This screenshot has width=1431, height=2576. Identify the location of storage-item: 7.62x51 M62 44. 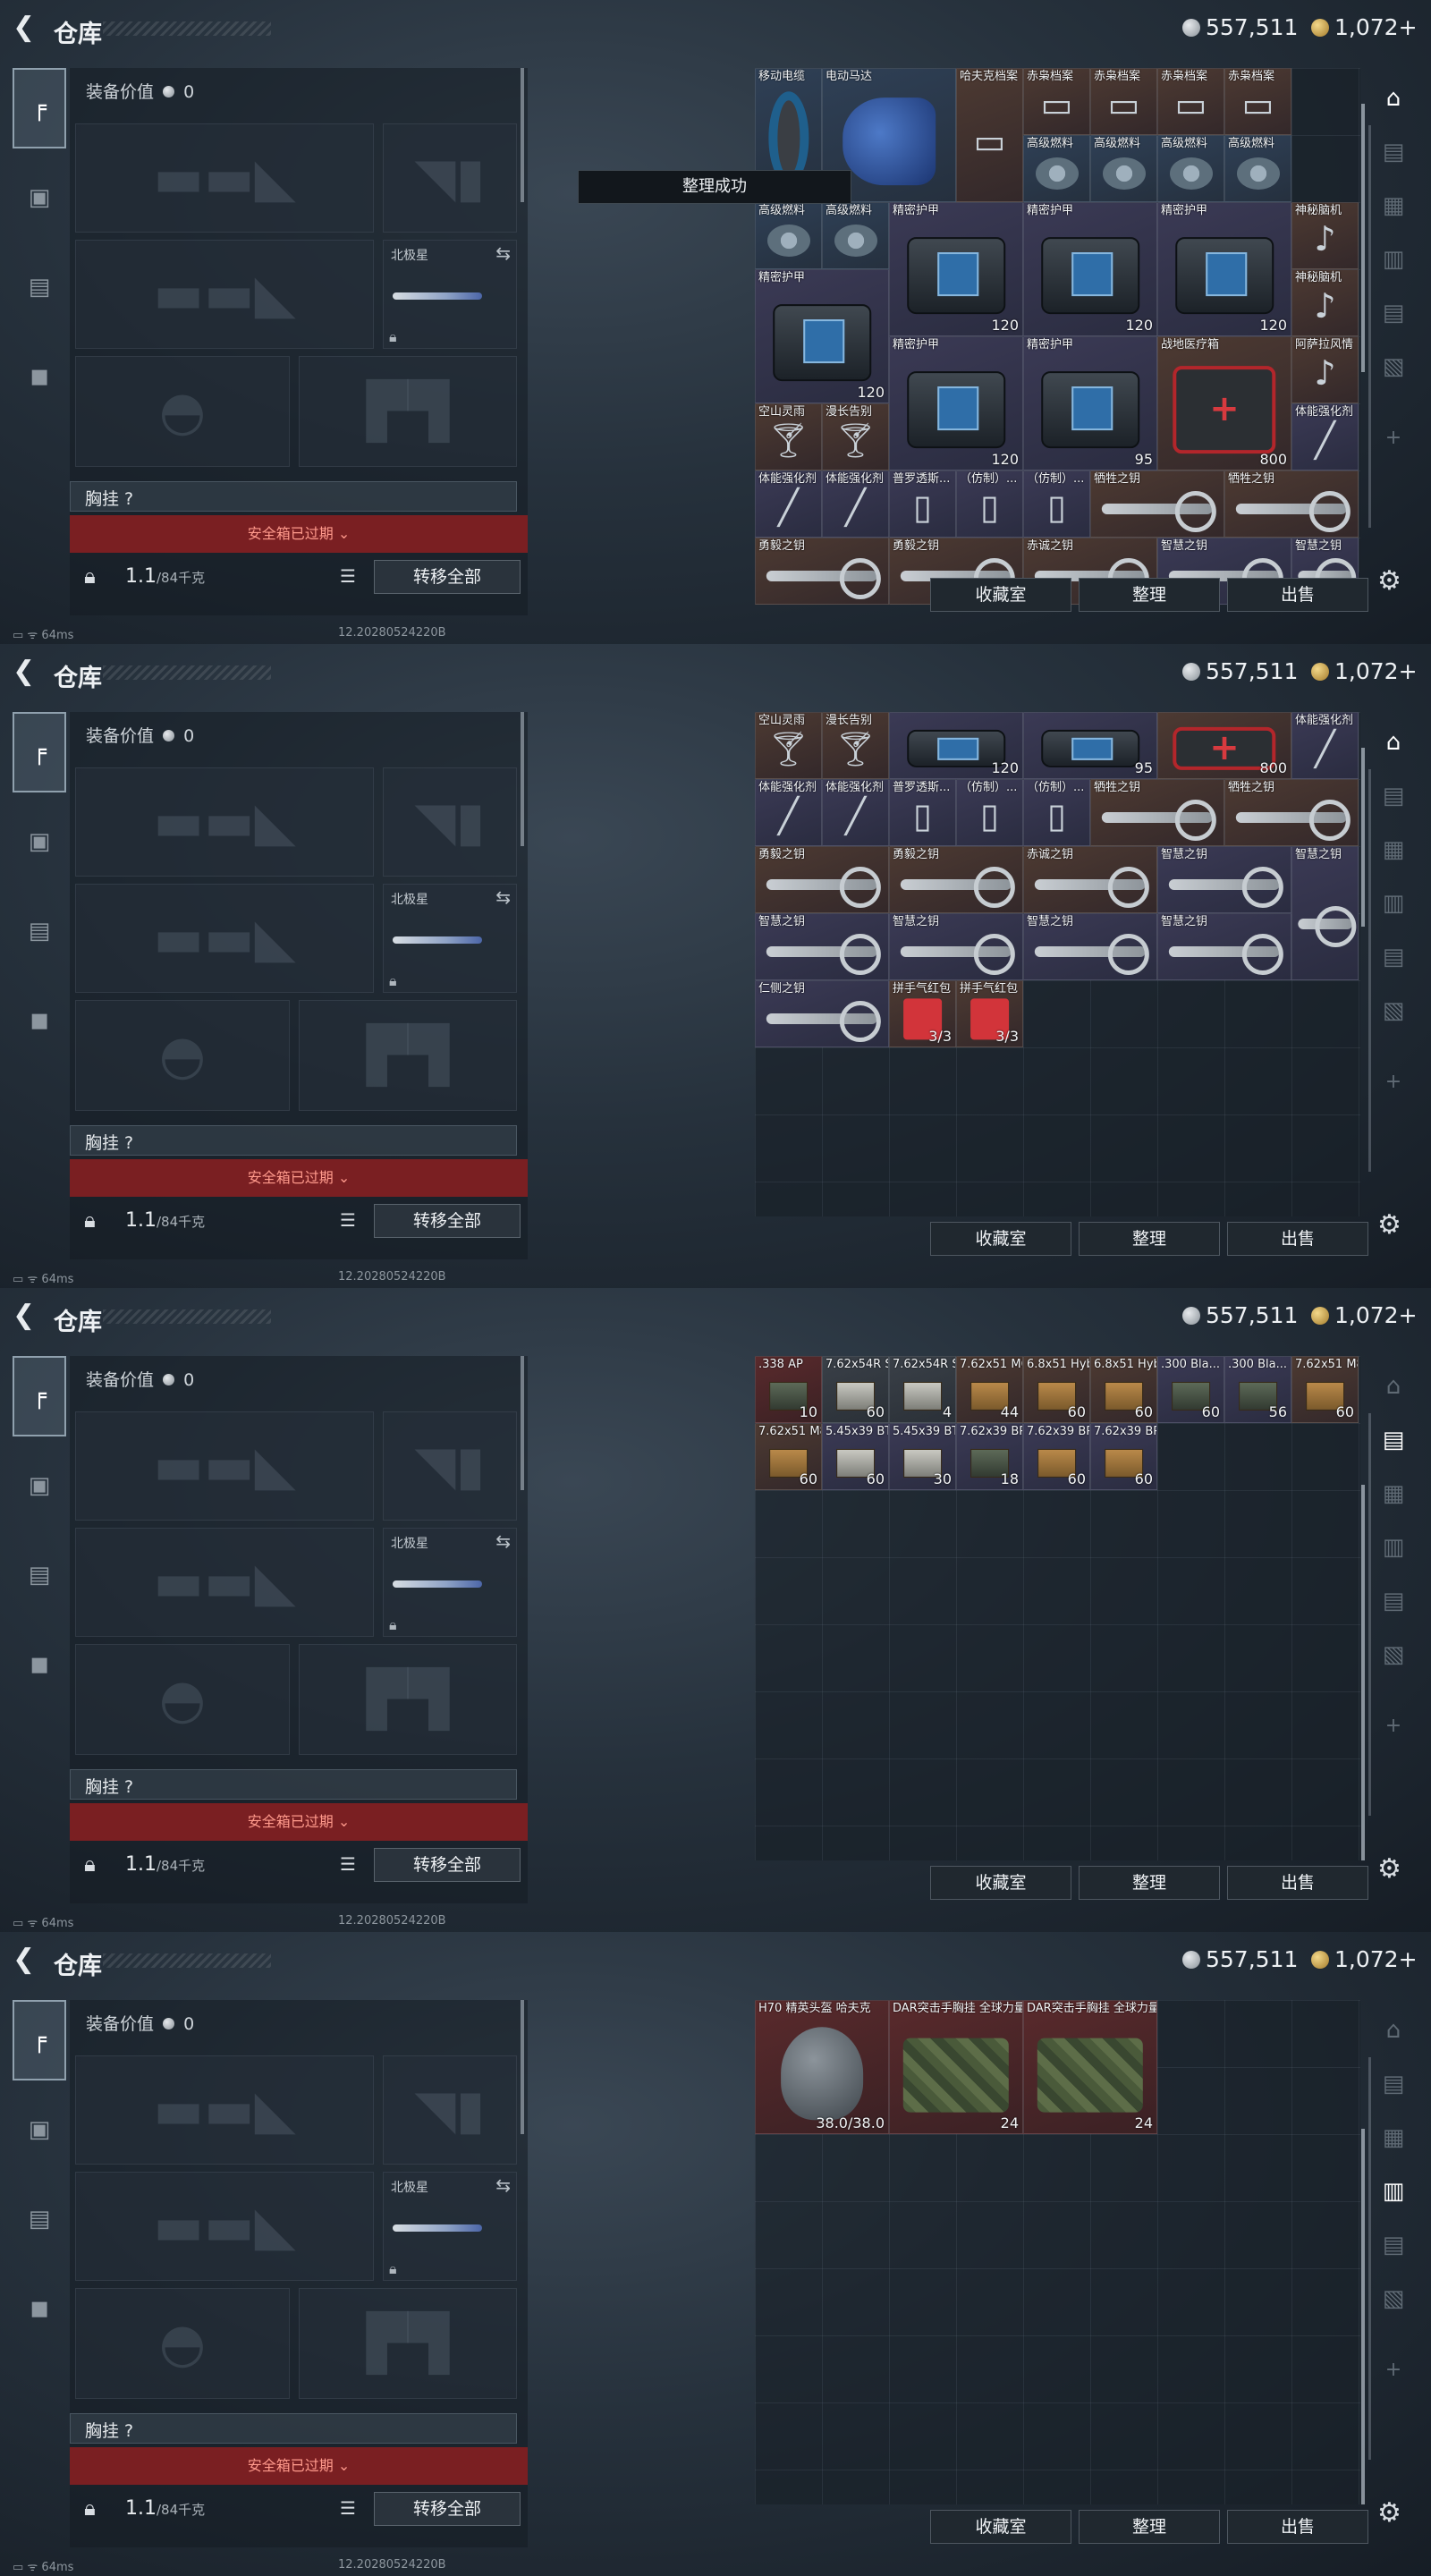
(990, 1389).